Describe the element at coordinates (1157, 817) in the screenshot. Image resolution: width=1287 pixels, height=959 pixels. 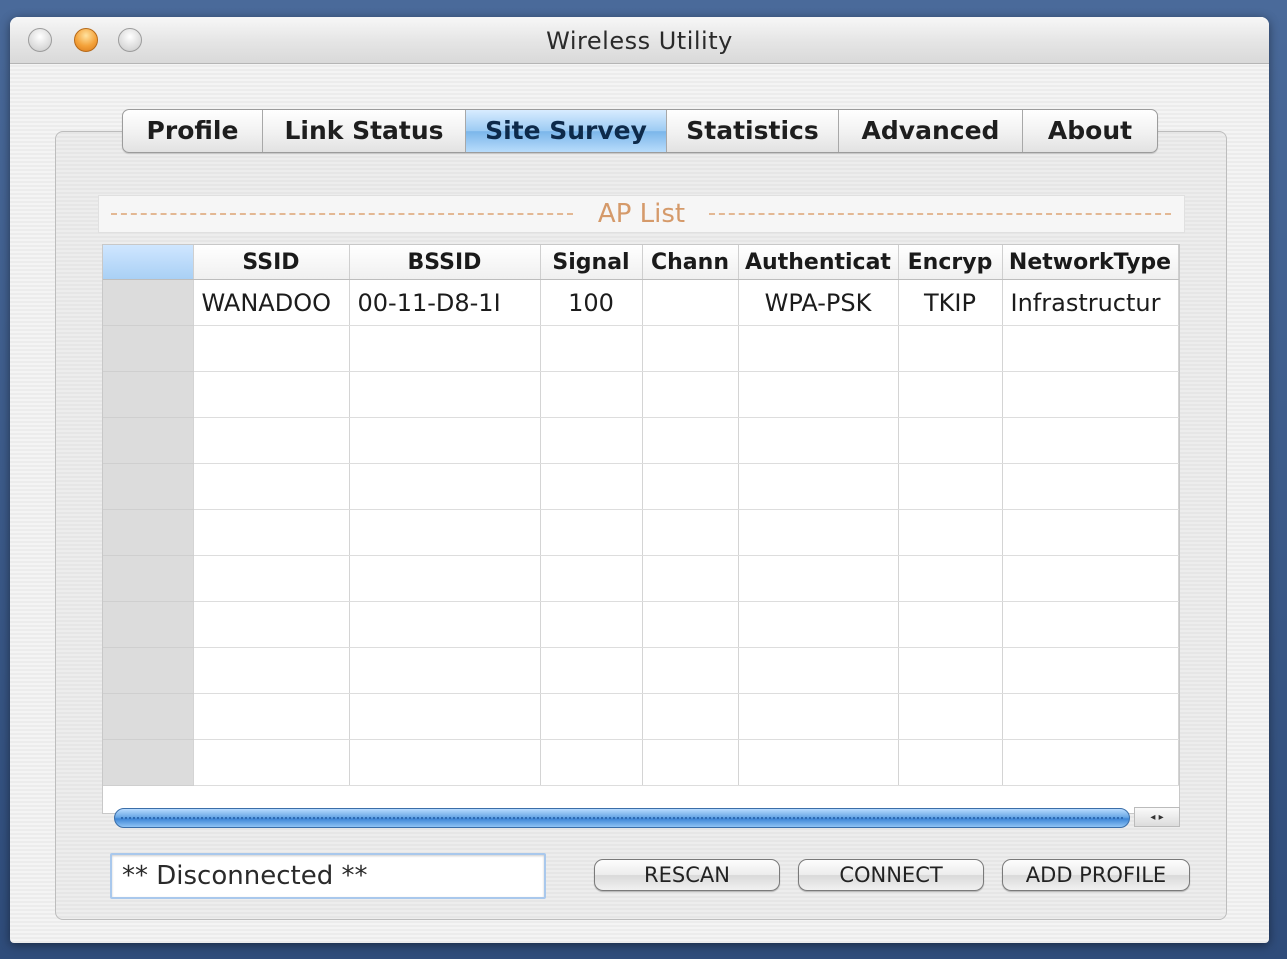
I see `scroll-arrows: ◂ ▸` at that location.